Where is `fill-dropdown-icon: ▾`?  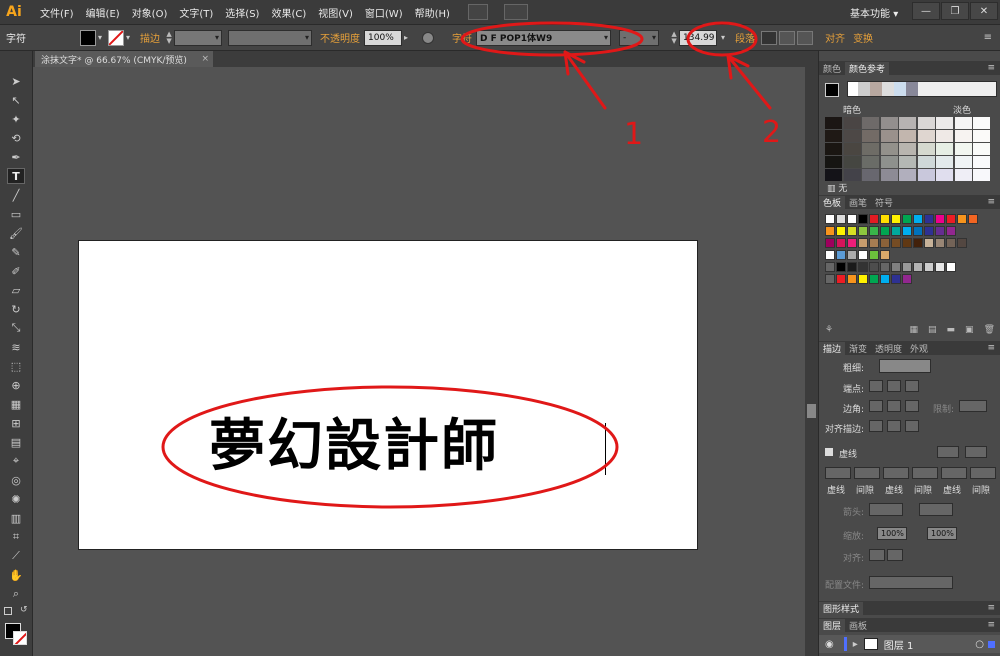
fill-dropdown-icon: ▾ is located at coordinates (100, 37).